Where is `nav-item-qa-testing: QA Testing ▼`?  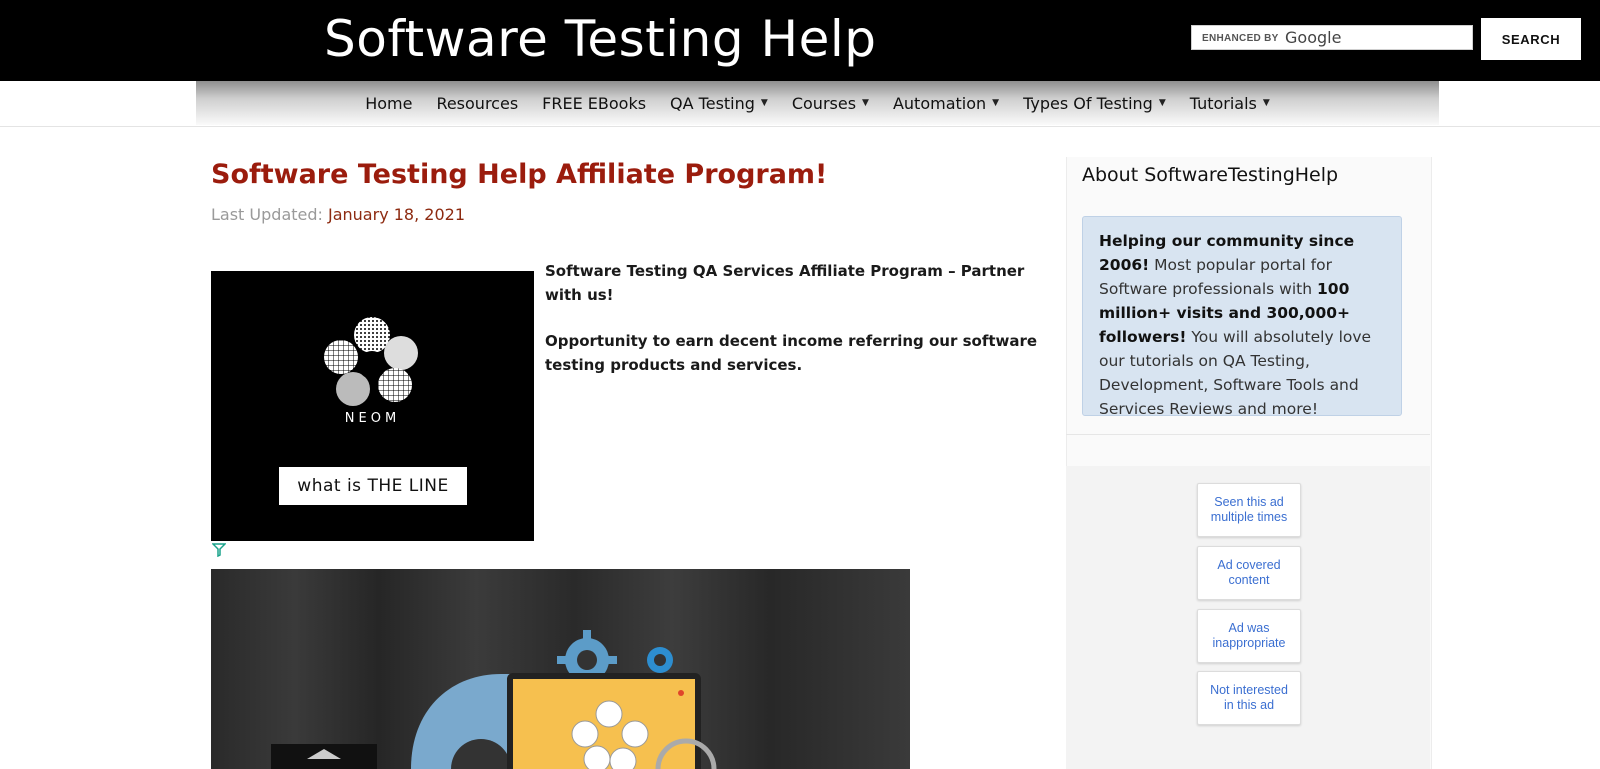 nav-item-qa-testing: QA Testing ▼ is located at coordinates (719, 103).